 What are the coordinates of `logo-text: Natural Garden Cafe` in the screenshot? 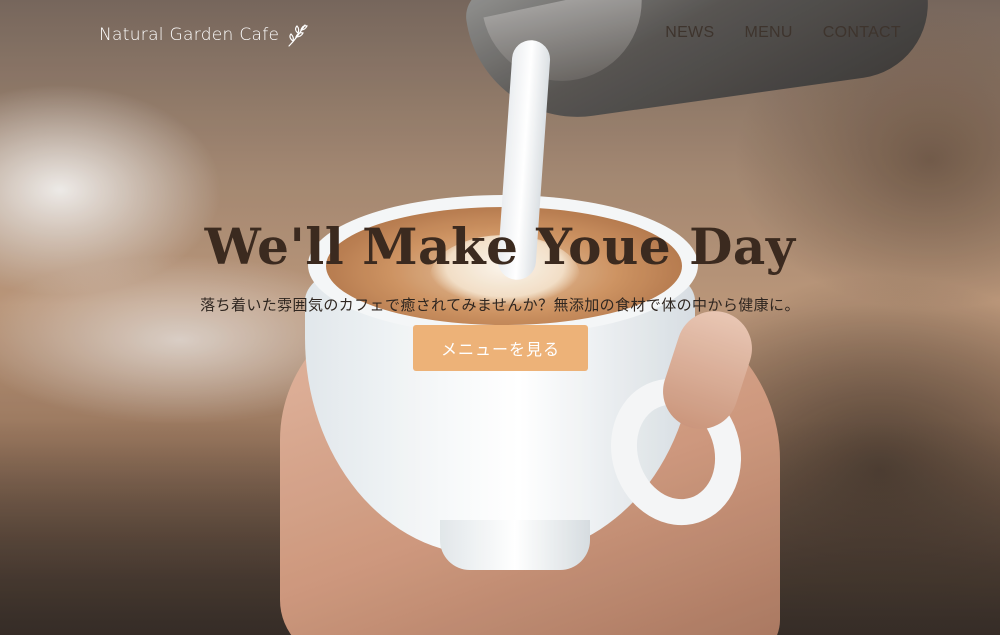 It's located at (189, 35).